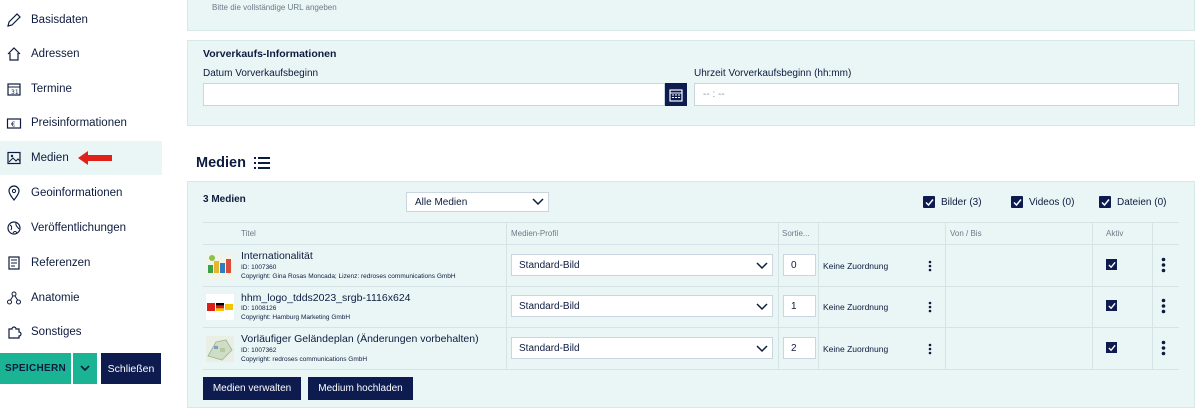 This screenshot has height=412, width=1200. I want to click on pencil-icon, so click(14, 20).